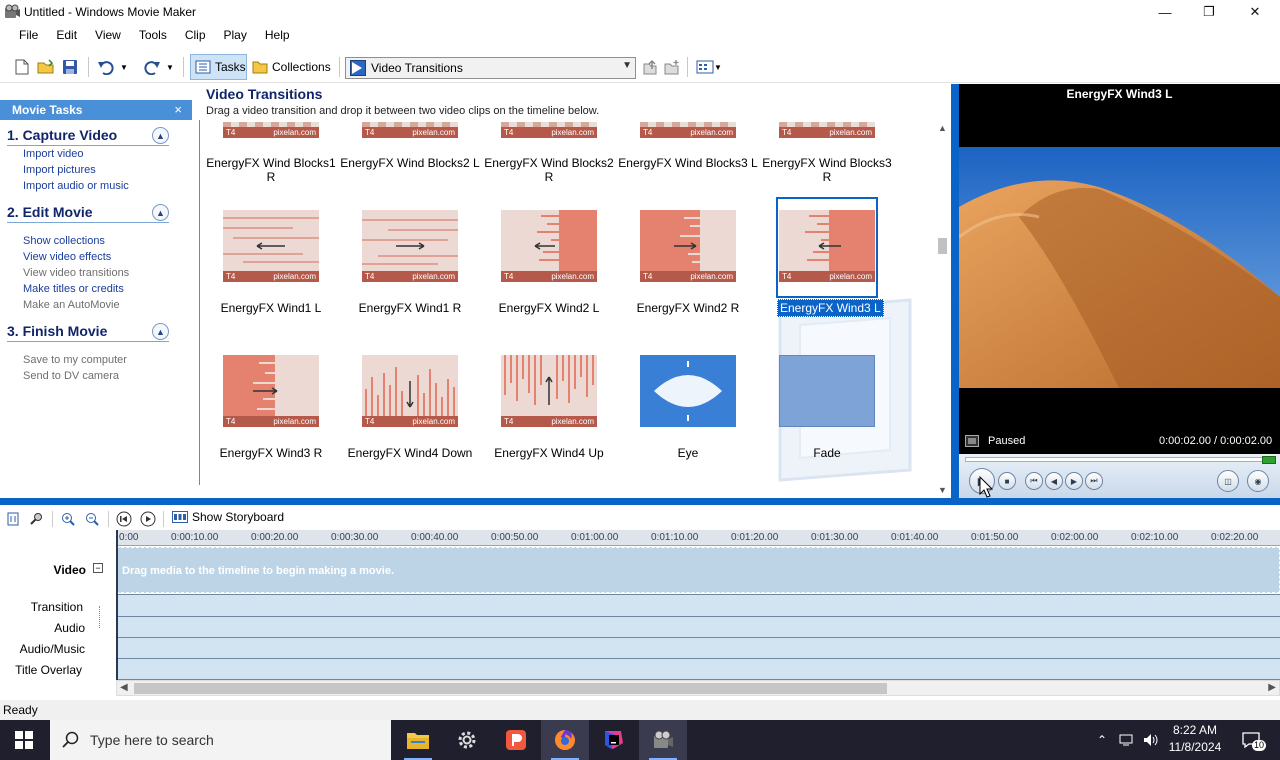  What do you see at coordinates (67, 257) in the screenshot?
I see `view-video-effects-link: View video effects` at bounding box center [67, 257].